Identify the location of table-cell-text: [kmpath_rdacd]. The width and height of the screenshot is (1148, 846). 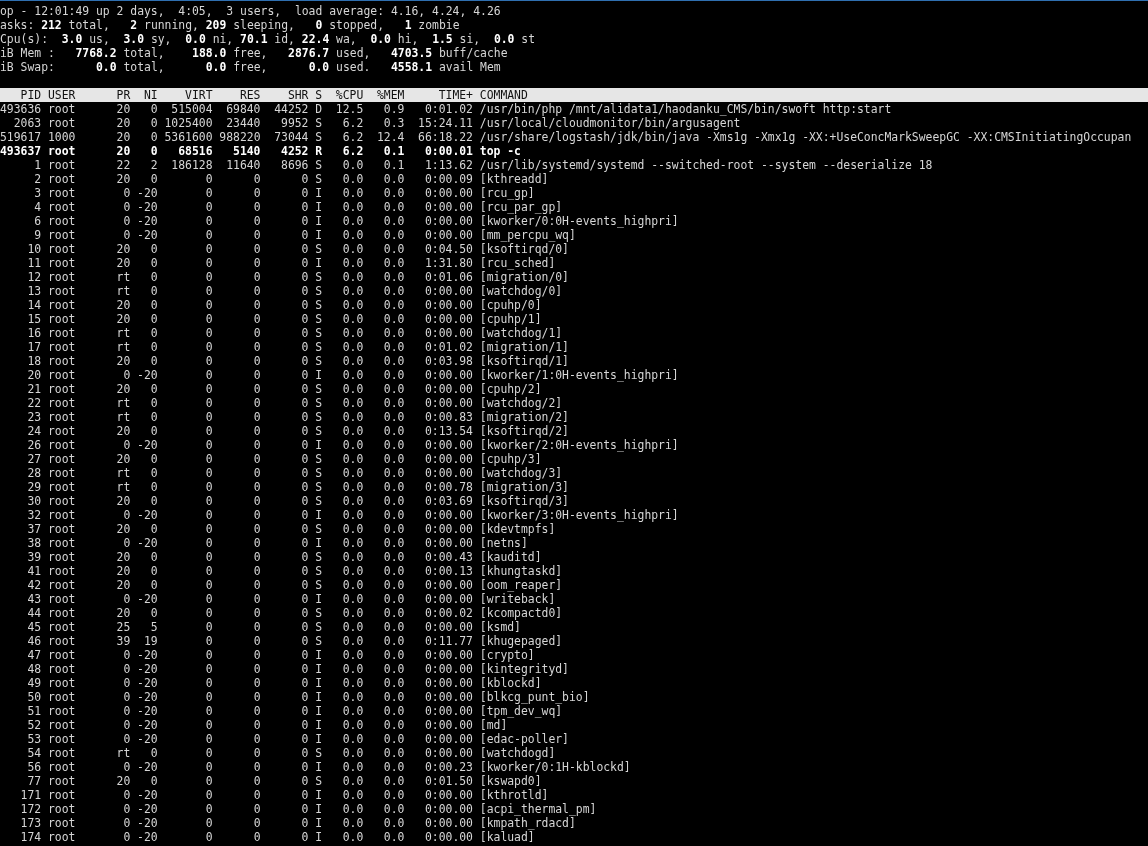
(528, 823).